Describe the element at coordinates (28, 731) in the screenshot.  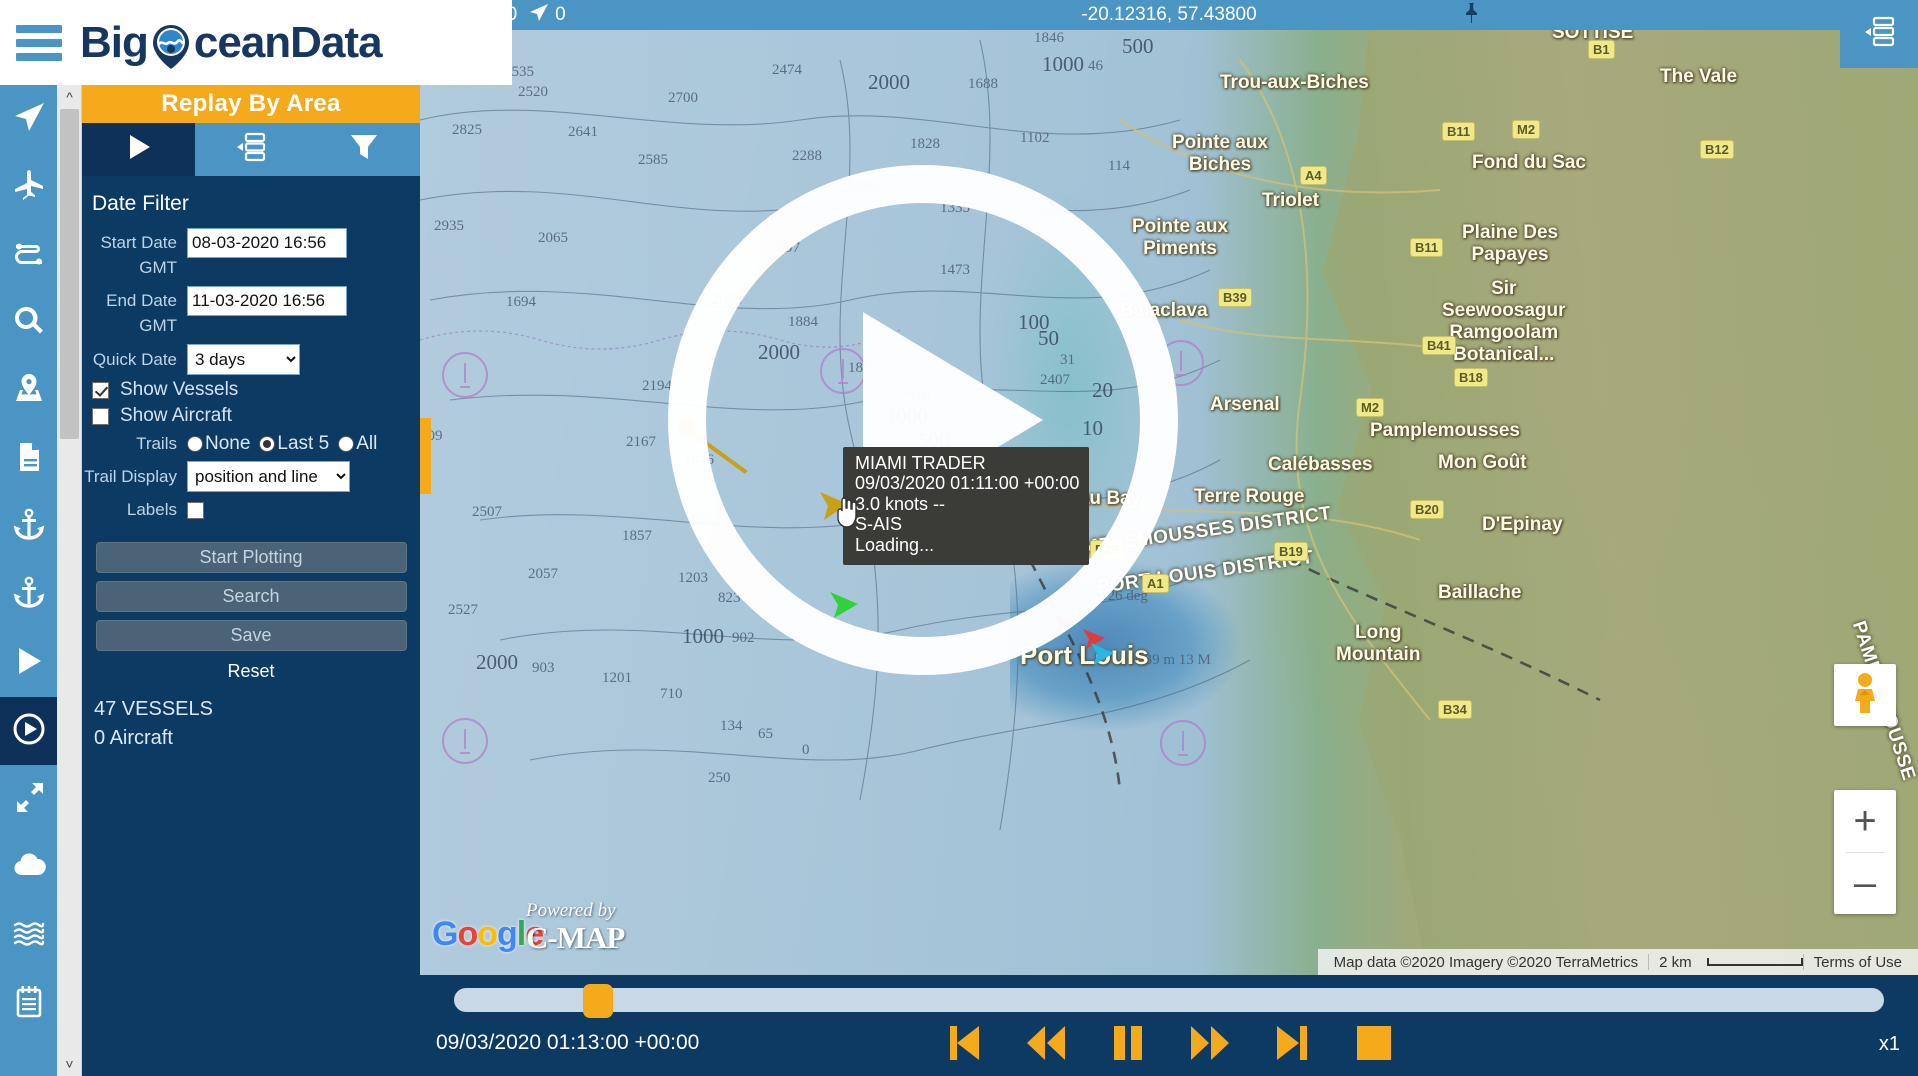
I see `rail-item-replay-by-area` at that location.